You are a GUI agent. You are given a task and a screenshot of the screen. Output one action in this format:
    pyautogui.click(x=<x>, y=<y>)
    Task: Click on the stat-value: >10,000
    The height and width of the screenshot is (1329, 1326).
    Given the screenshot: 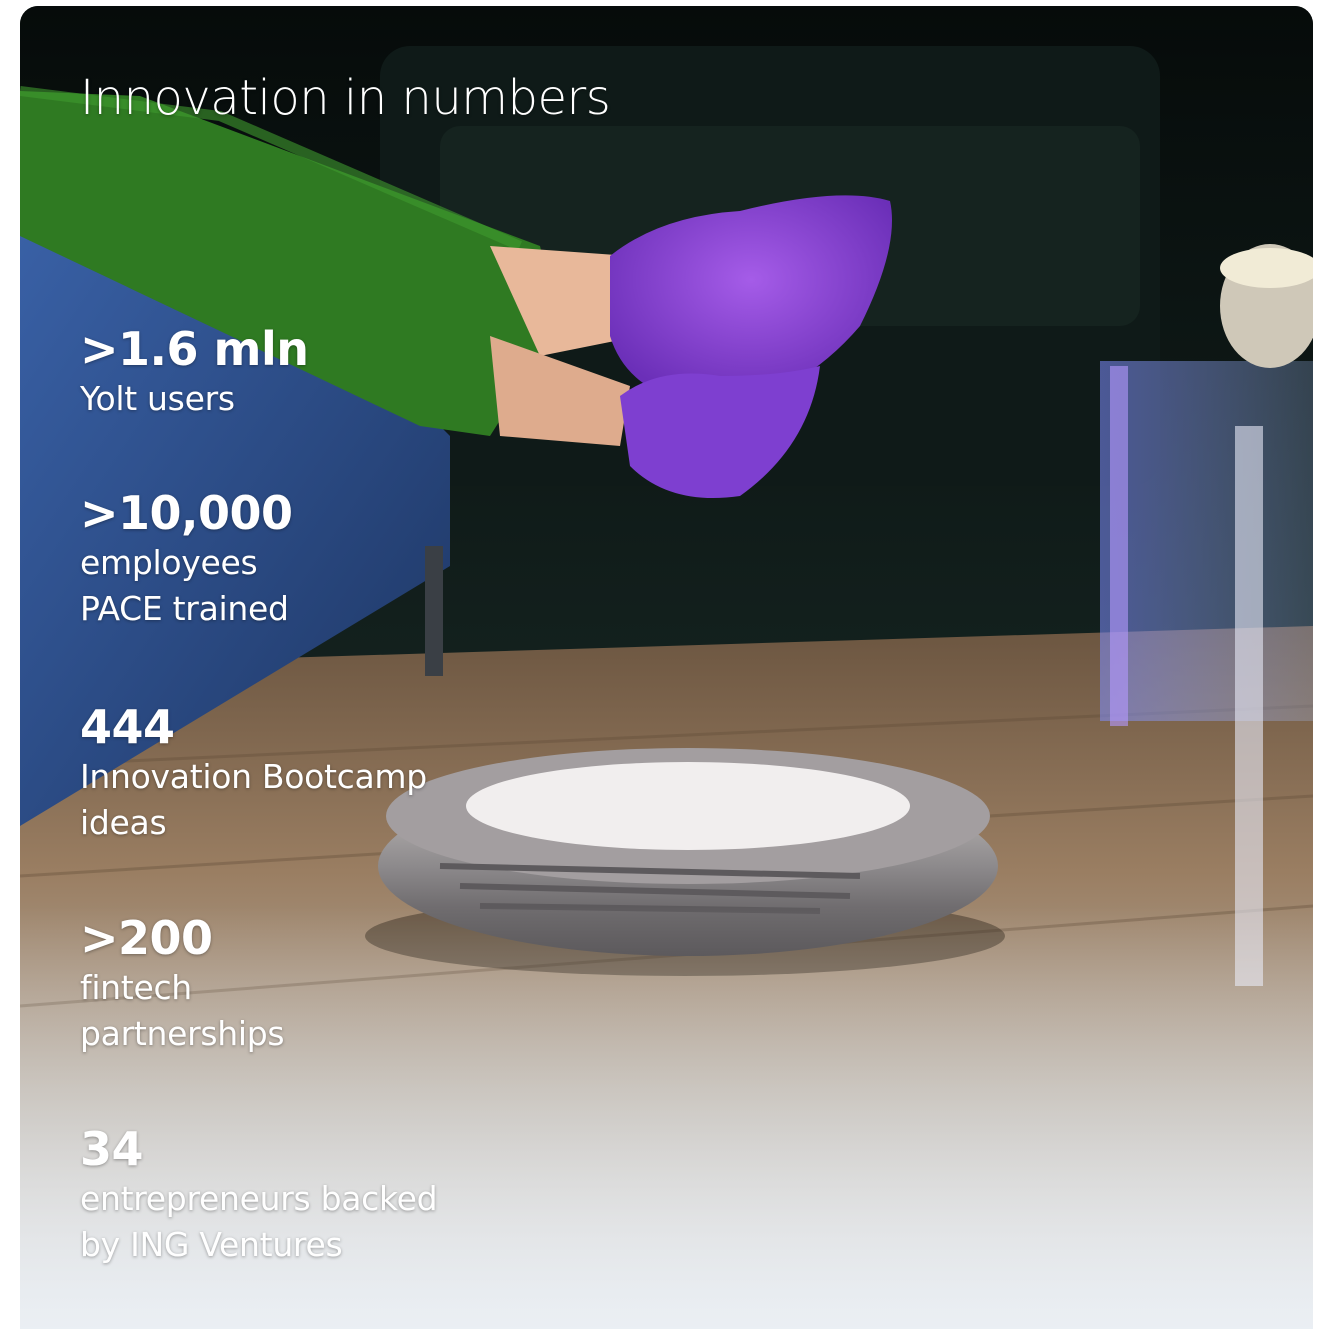 What is the action you would take?
    pyautogui.click(x=186, y=513)
    